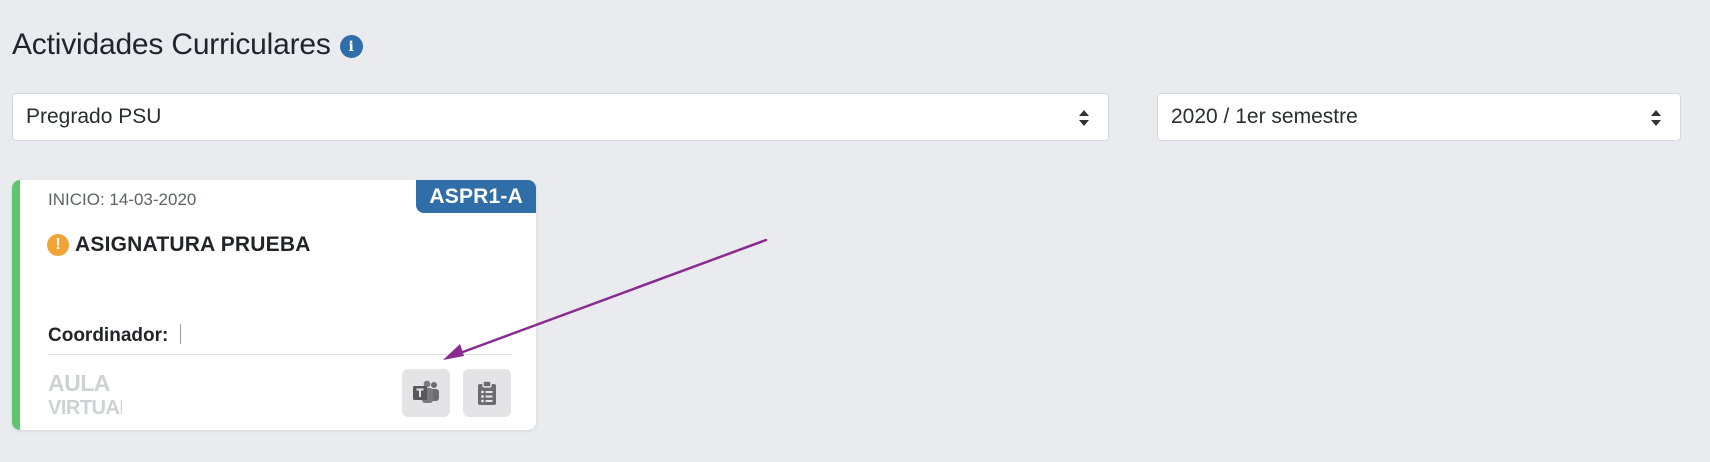 The image size is (1710, 462). I want to click on coordinator-label: Coordinador:, so click(108, 335).